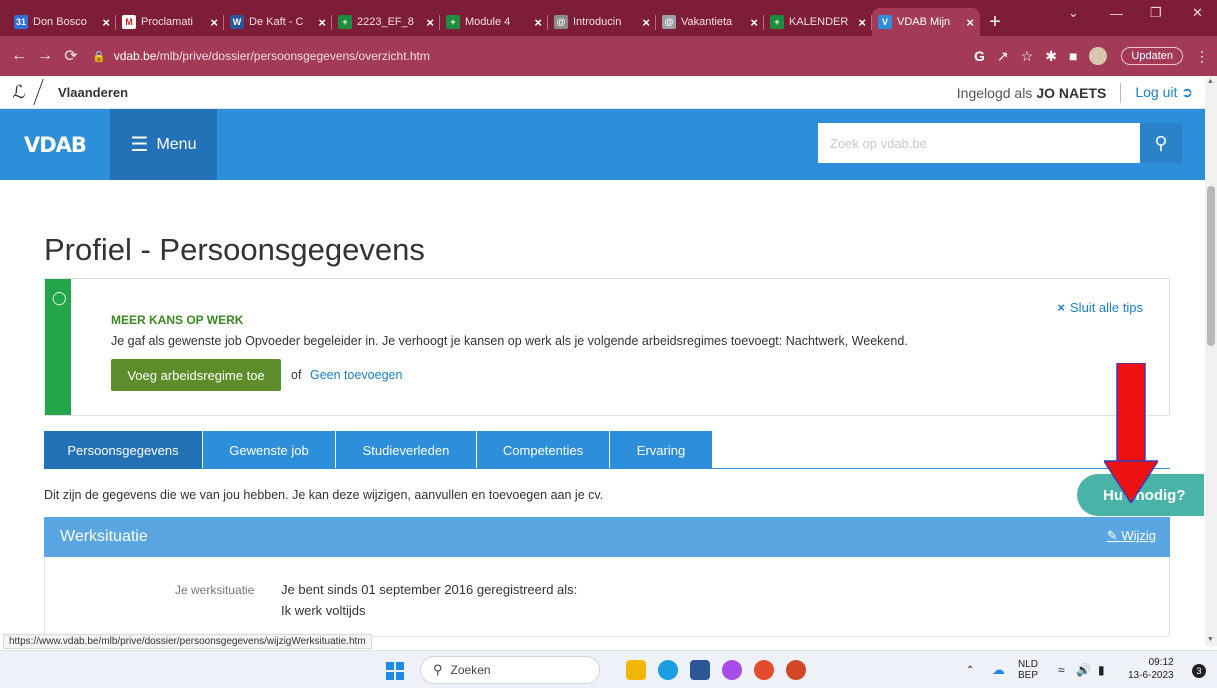 Image resolution: width=1217 pixels, height=688 pixels. What do you see at coordinates (1003, 56) in the screenshot?
I see `share-icon: ↗` at bounding box center [1003, 56].